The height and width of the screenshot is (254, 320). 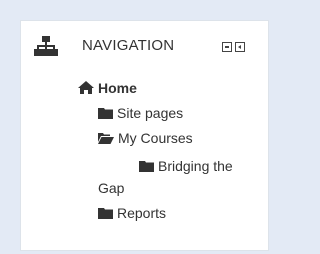 I want to click on tree-item-label-line1: Bridging the, so click(x=195, y=166).